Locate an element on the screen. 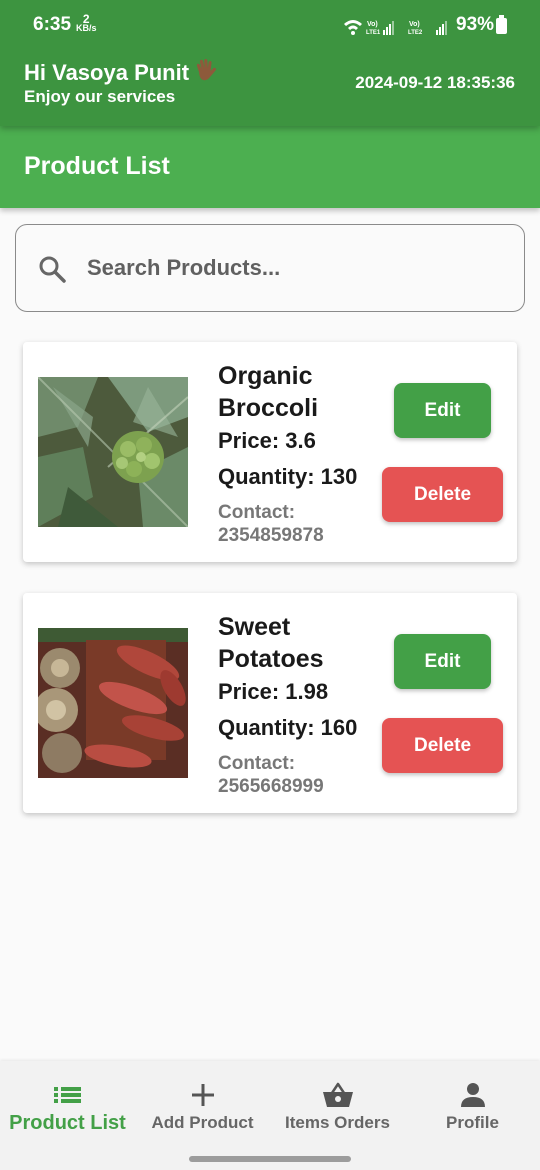 This screenshot has height=1170, width=540. product-image-broccoli is located at coordinates (113, 452).